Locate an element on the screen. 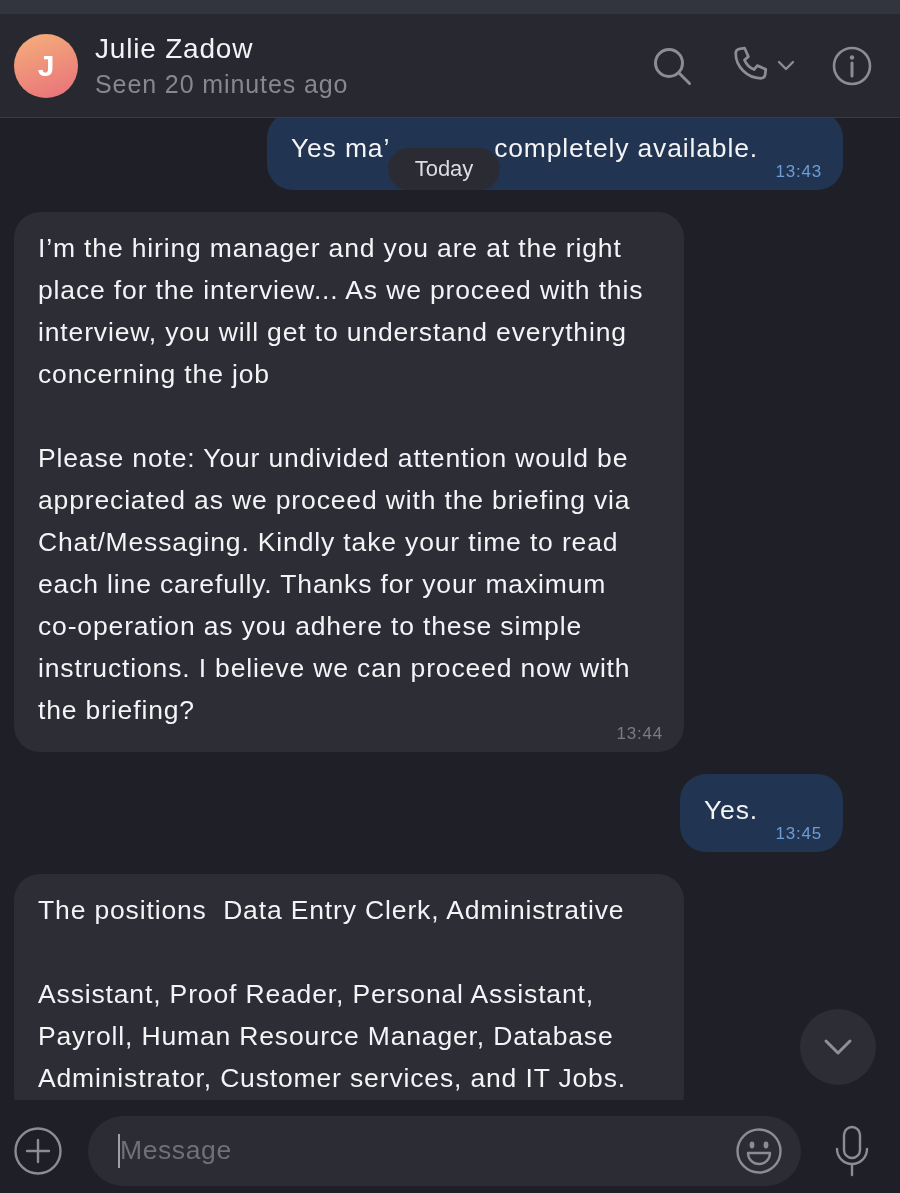 Image resolution: width=900 pixels, height=1193 pixels. text-cursor-icon is located at coordinates (119, 1150).